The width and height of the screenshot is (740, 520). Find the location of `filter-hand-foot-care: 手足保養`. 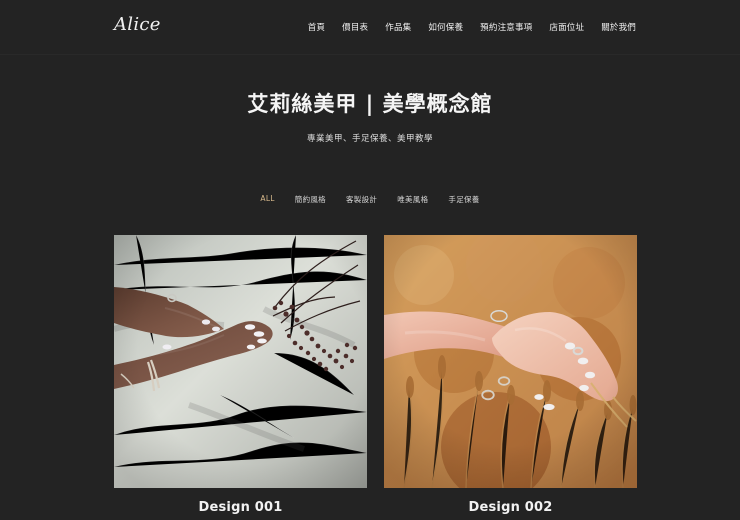

filter-hand-foot-care: 手足保養 is located at coordinates (463, 199).